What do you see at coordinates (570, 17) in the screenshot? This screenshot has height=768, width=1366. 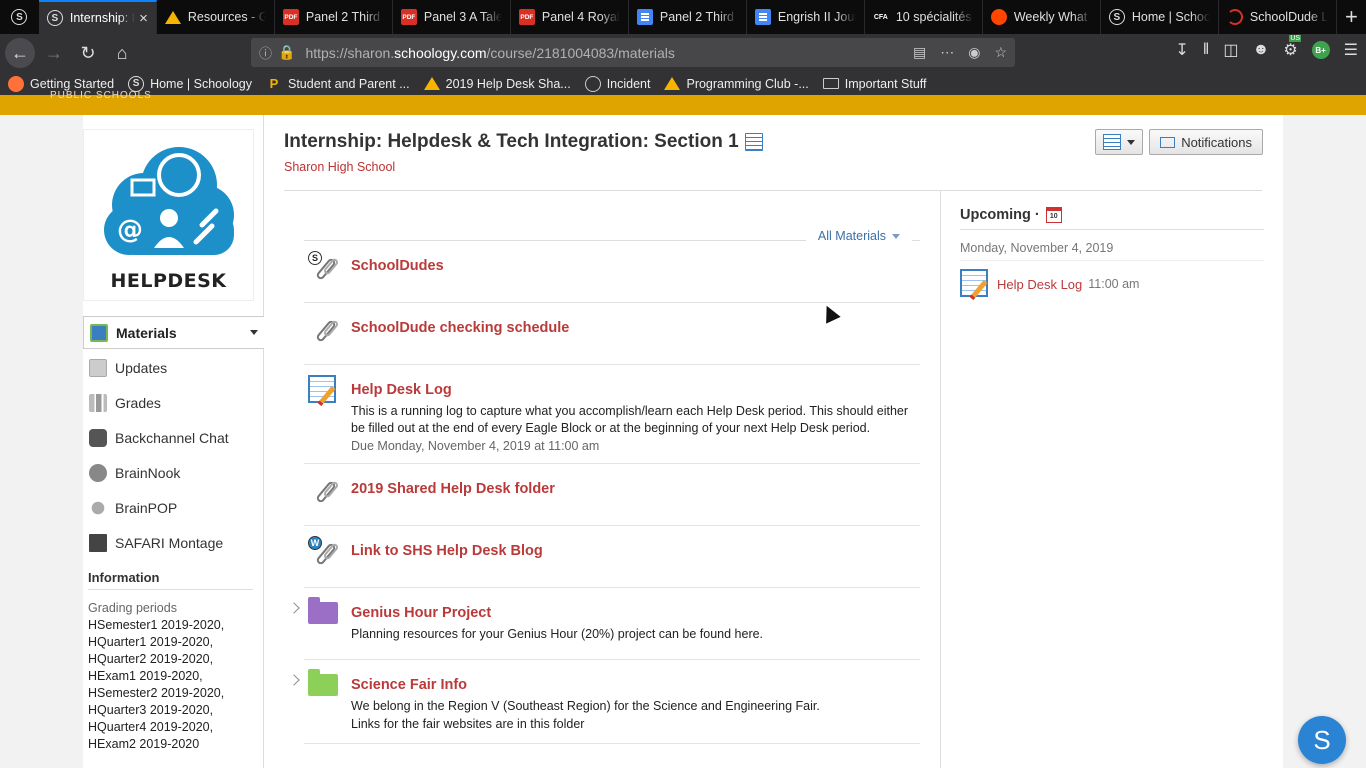 I see `browser-tab: PDF Panel 4 Royals` at bounding box center [570, 17].